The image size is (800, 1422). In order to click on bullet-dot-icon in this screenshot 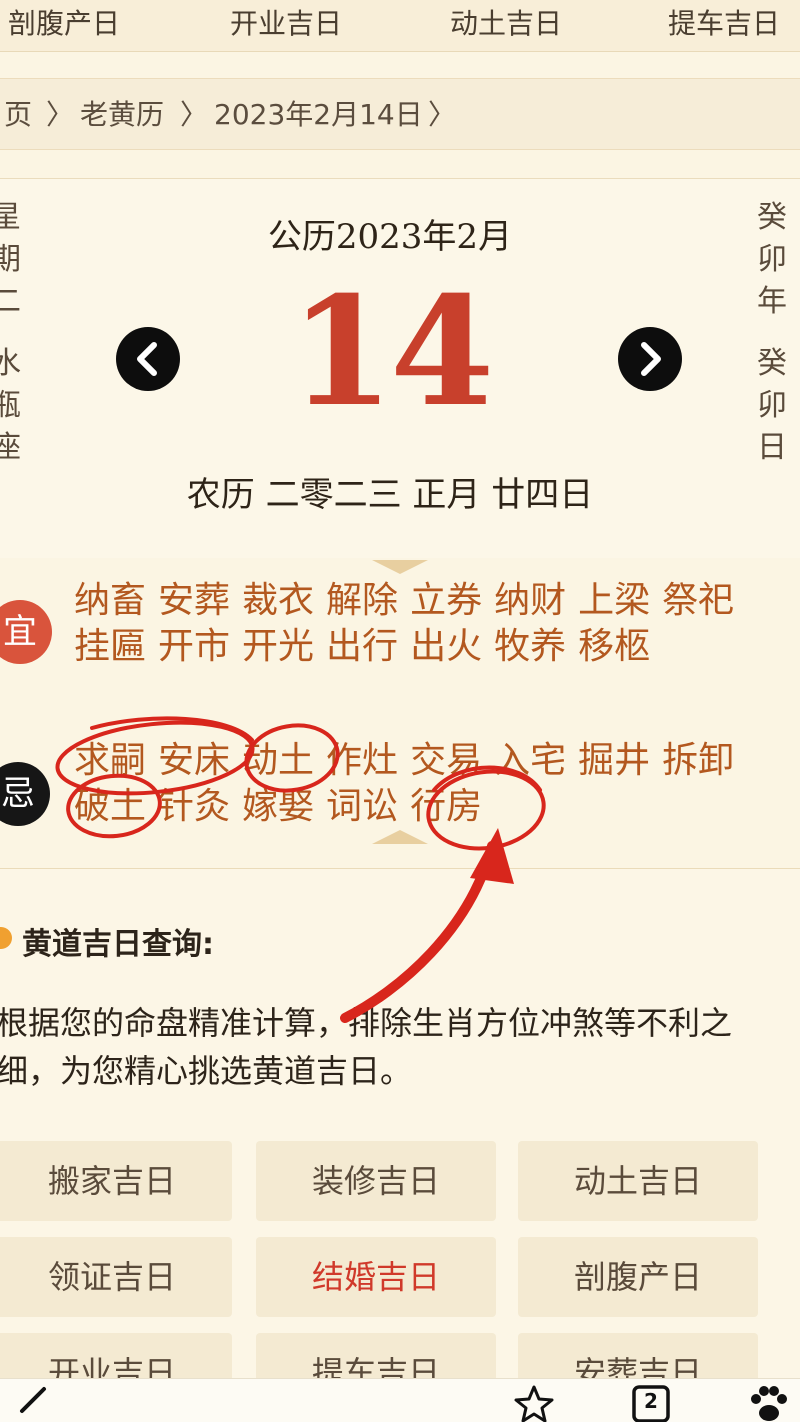, I will do `click(6, 938)`.